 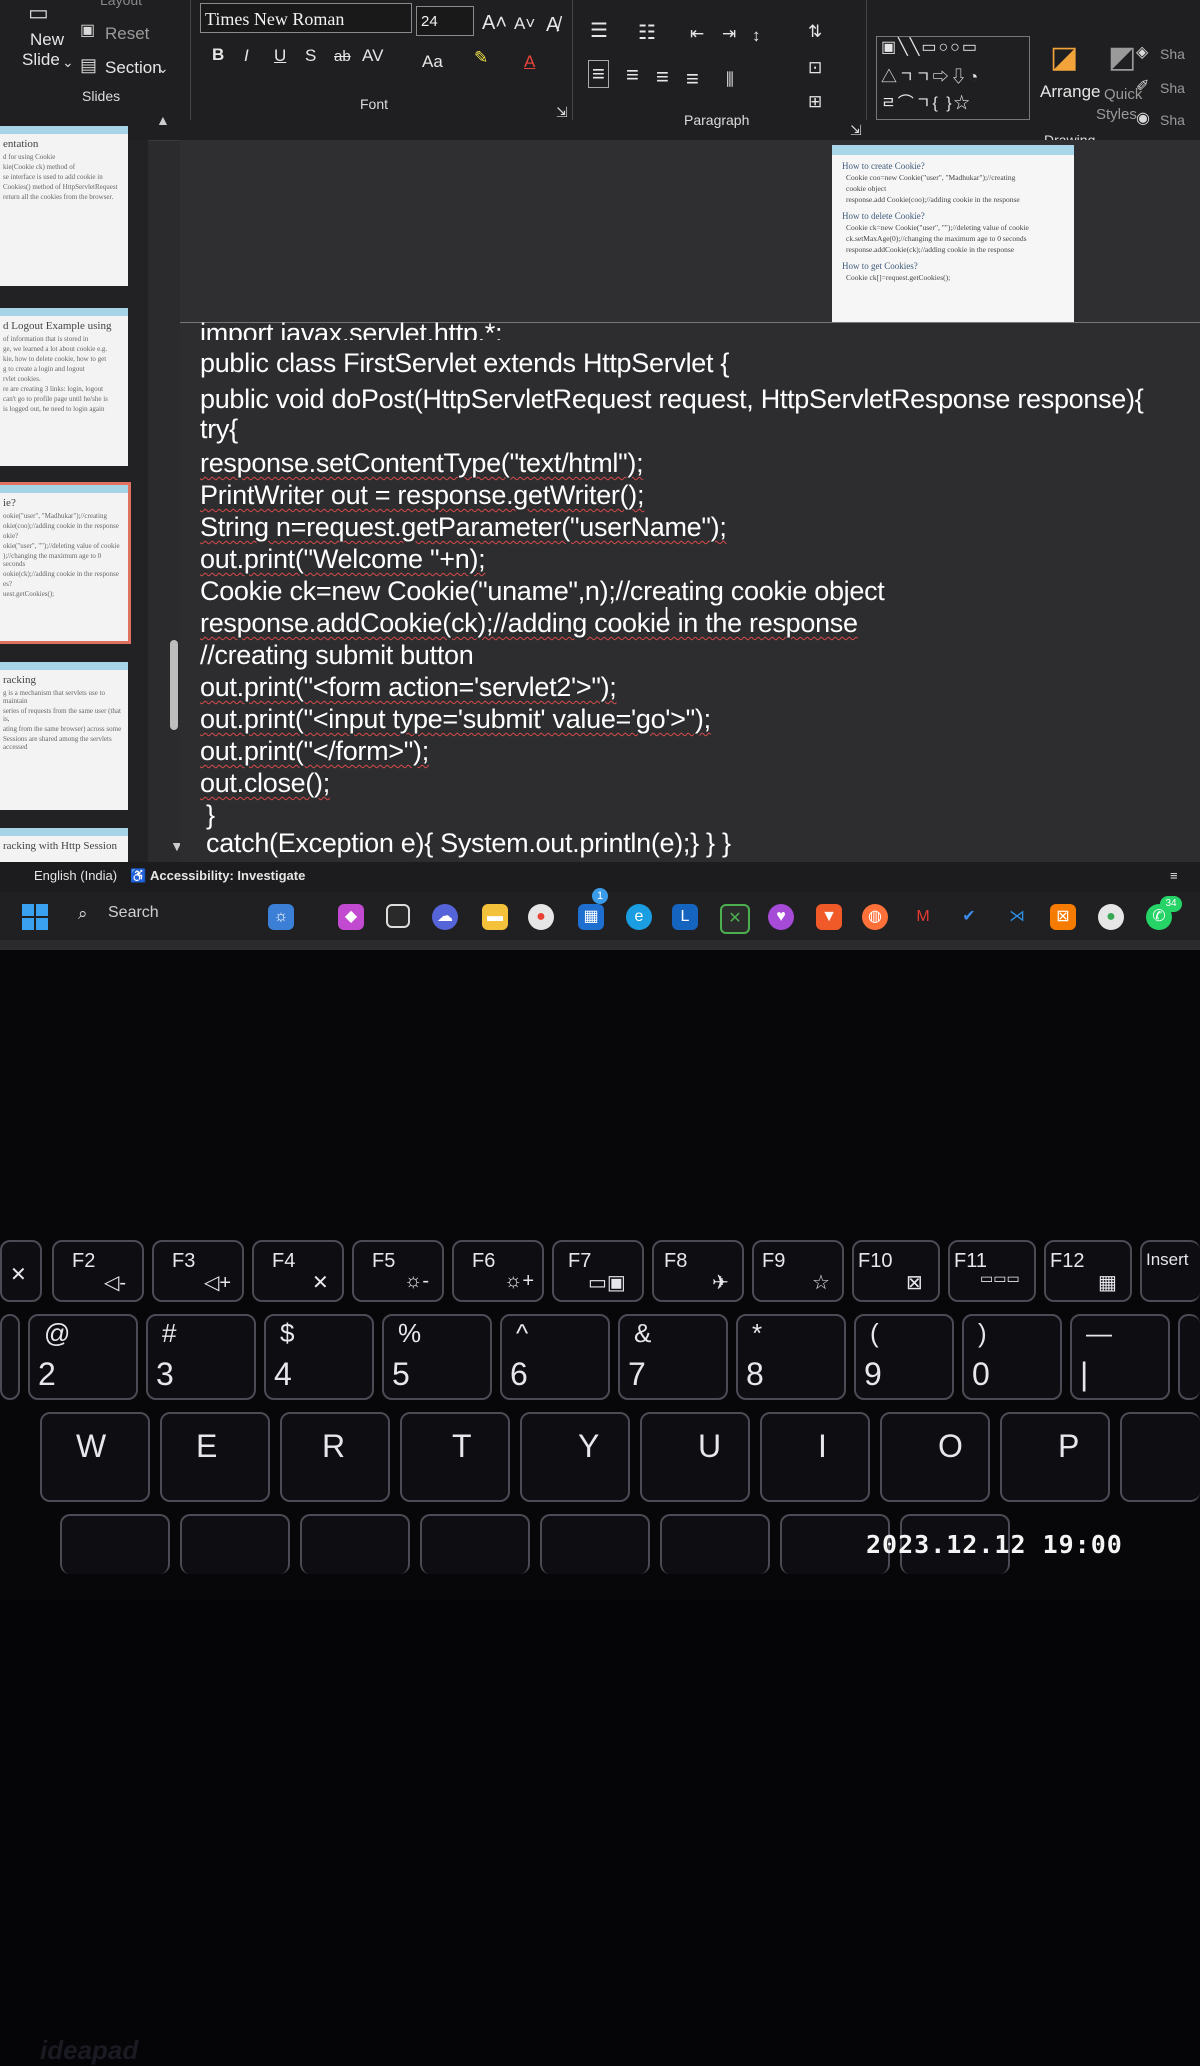 I want to click on accessibility-status: Accessibility: Investigate, so click(x=227, y=875).